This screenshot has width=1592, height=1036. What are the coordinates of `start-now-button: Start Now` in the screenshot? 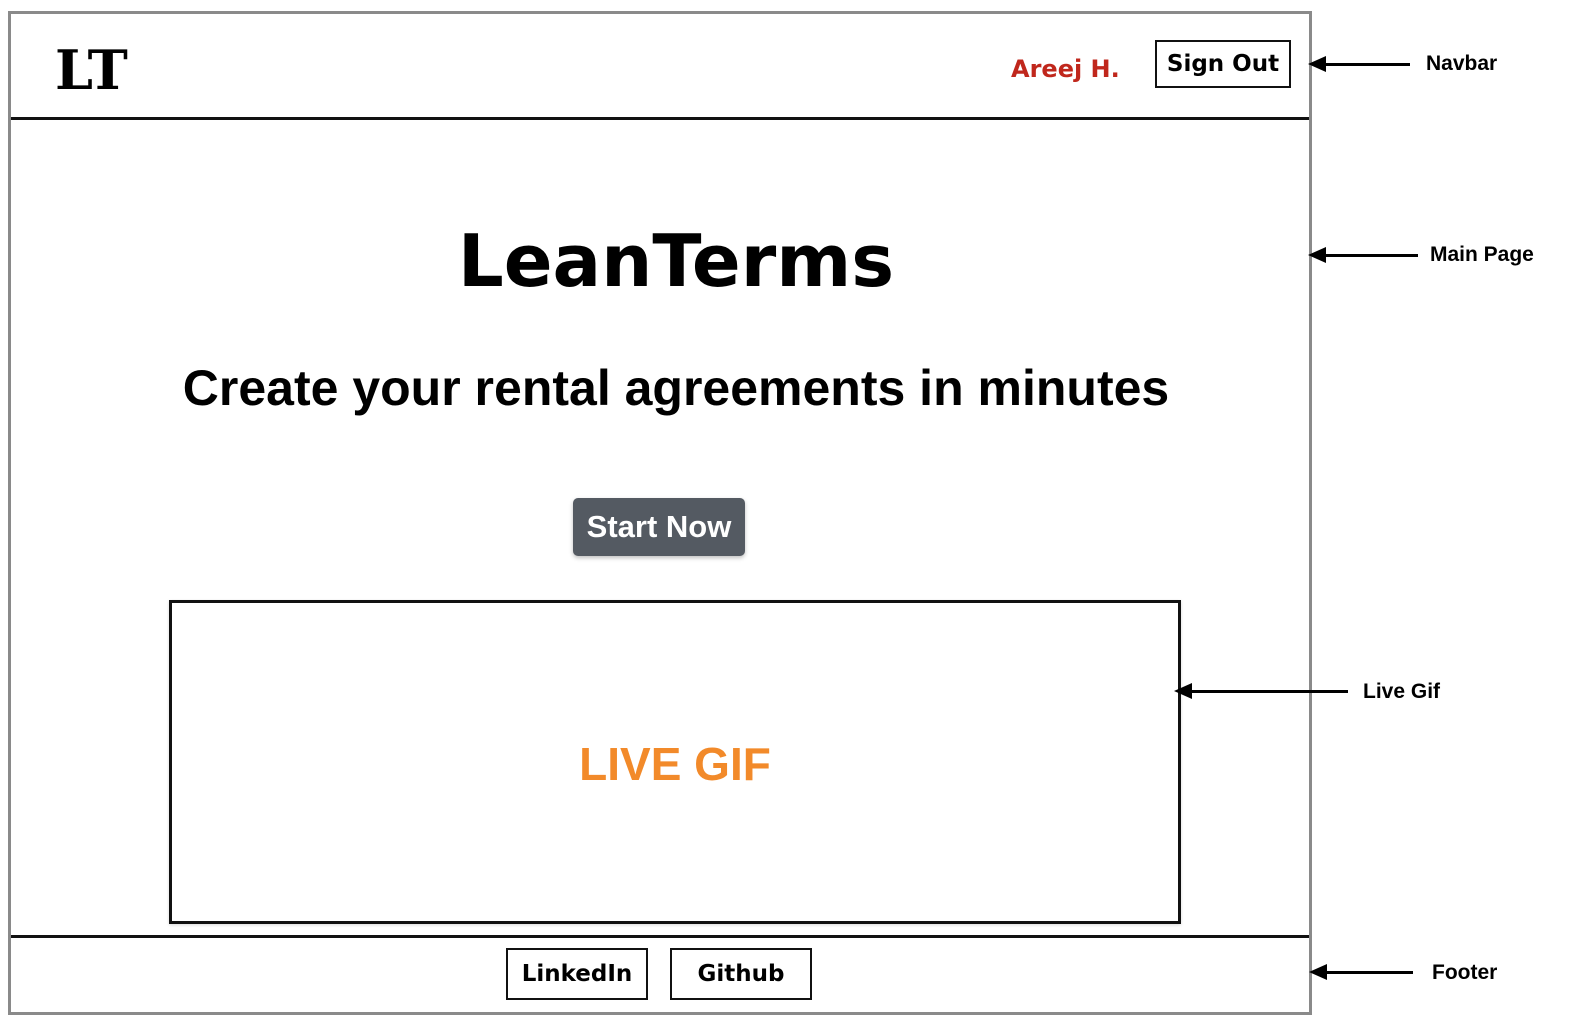 It's located at (659, 527).